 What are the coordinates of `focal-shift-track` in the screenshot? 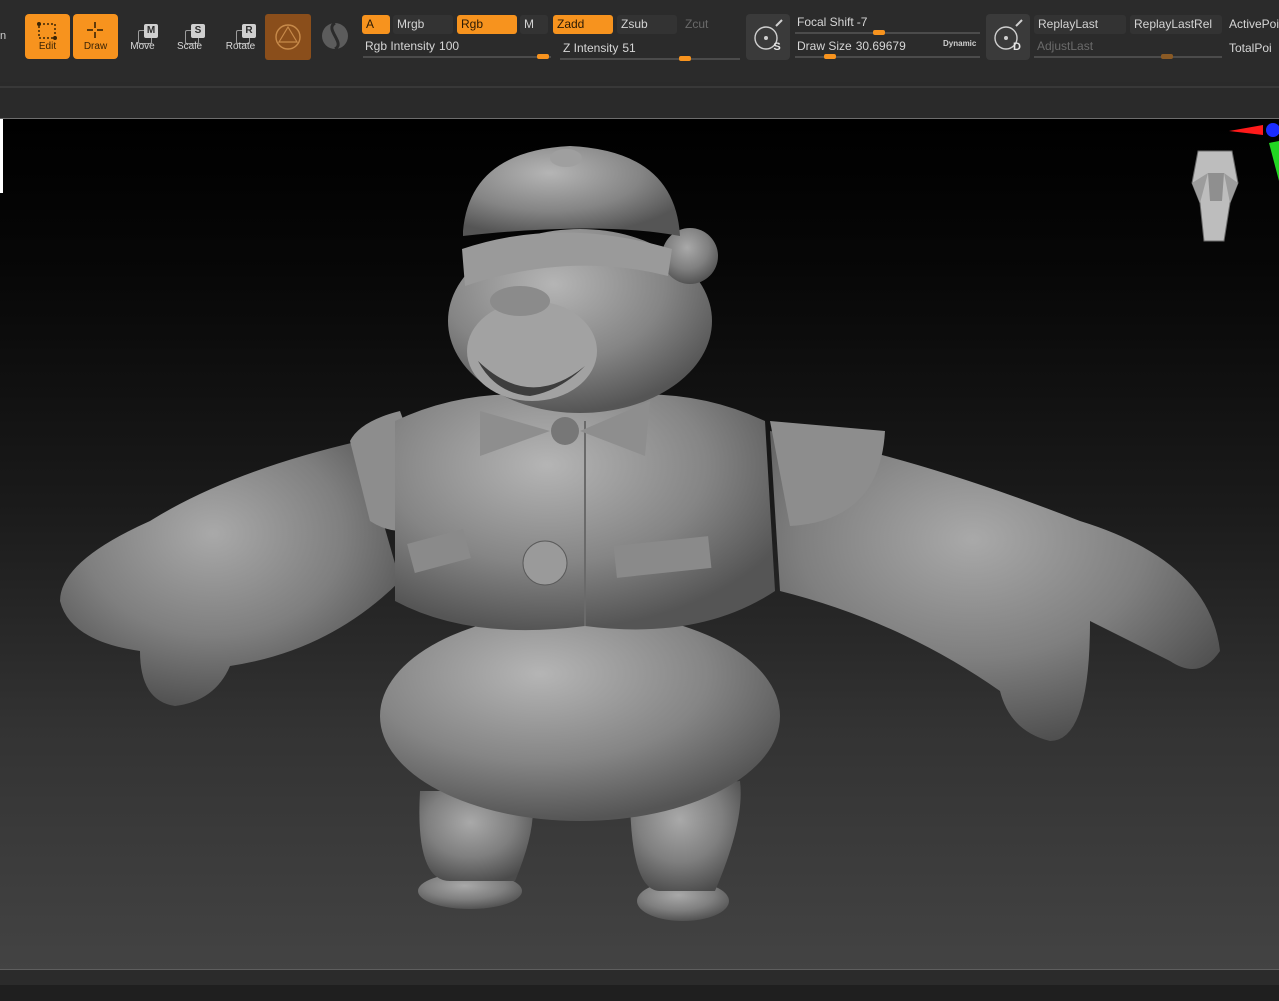 It's located at (887, 33).